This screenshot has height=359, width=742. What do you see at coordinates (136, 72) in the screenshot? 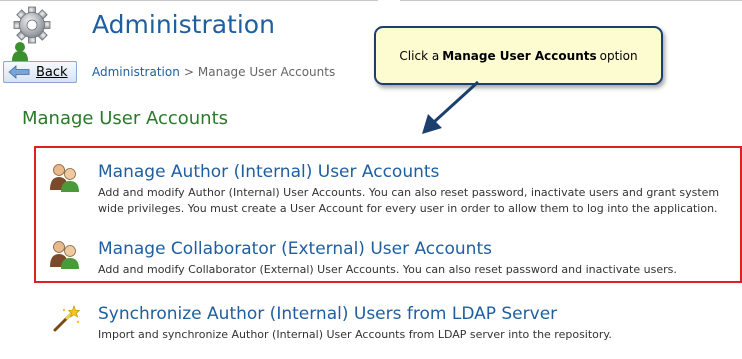
I see `breadcrumb-link-administration: Administration` at bounding box center [136, 72].